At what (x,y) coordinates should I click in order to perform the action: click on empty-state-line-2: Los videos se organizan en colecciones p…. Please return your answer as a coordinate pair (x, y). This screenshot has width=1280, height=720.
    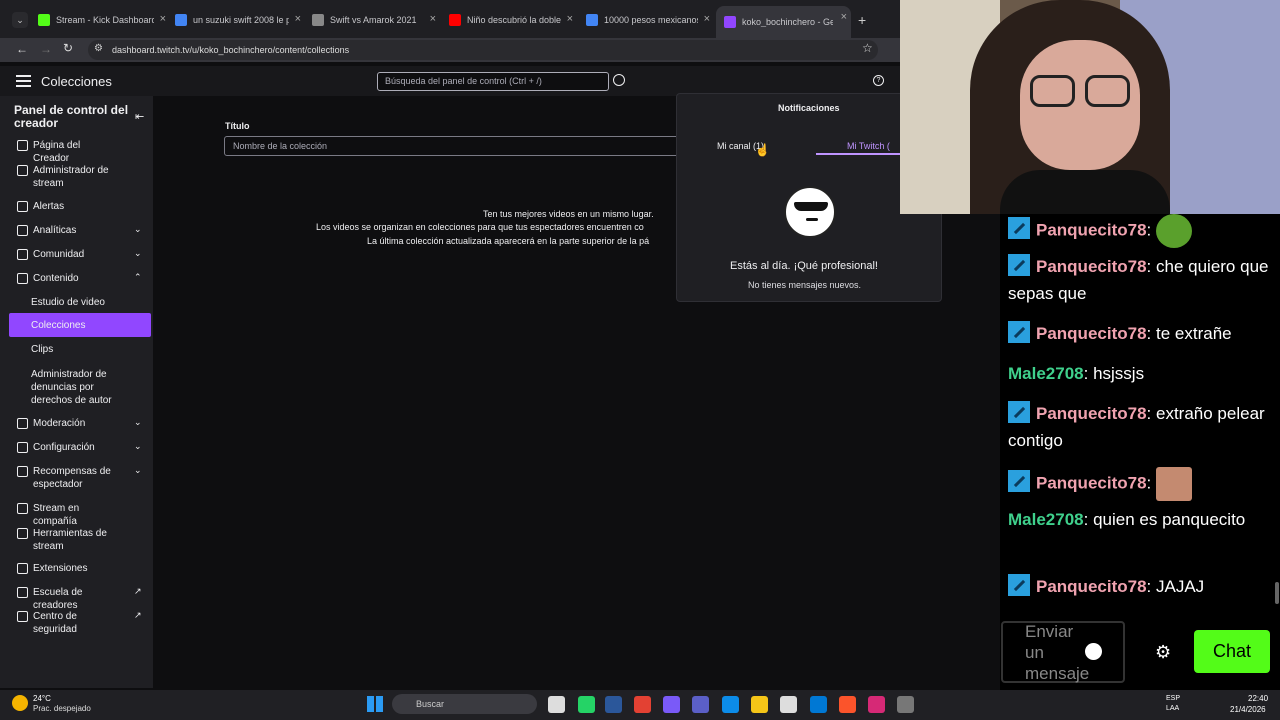
    Looking at the image, I should click on (480, 227).